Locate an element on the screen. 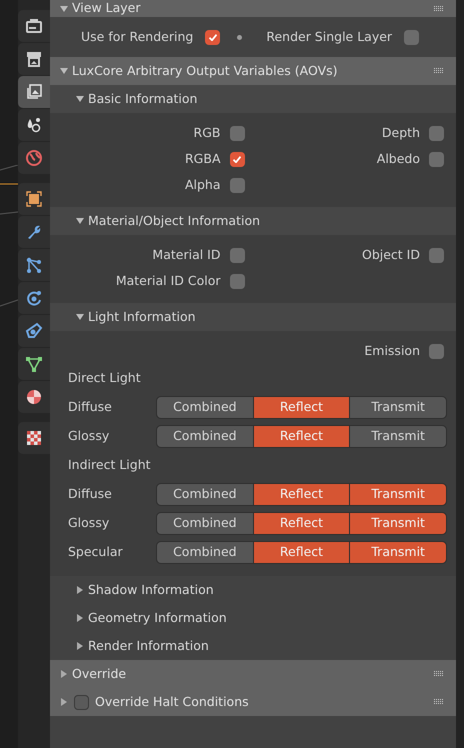 Image resolution: width=464 pixels, height=748 pixels. checkbox-label: Material ID Color is located at coordinates (168, 281).